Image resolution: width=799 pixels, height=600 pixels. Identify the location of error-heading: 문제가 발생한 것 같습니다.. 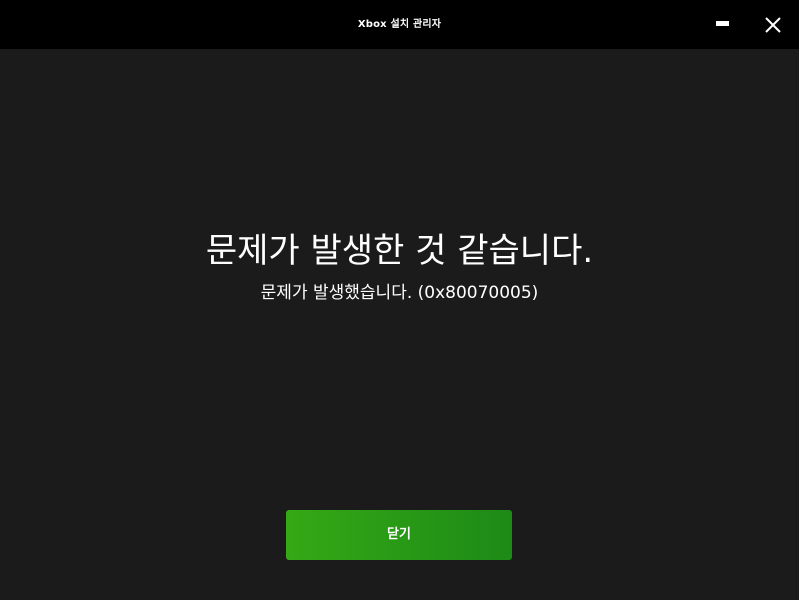
(399, 251).